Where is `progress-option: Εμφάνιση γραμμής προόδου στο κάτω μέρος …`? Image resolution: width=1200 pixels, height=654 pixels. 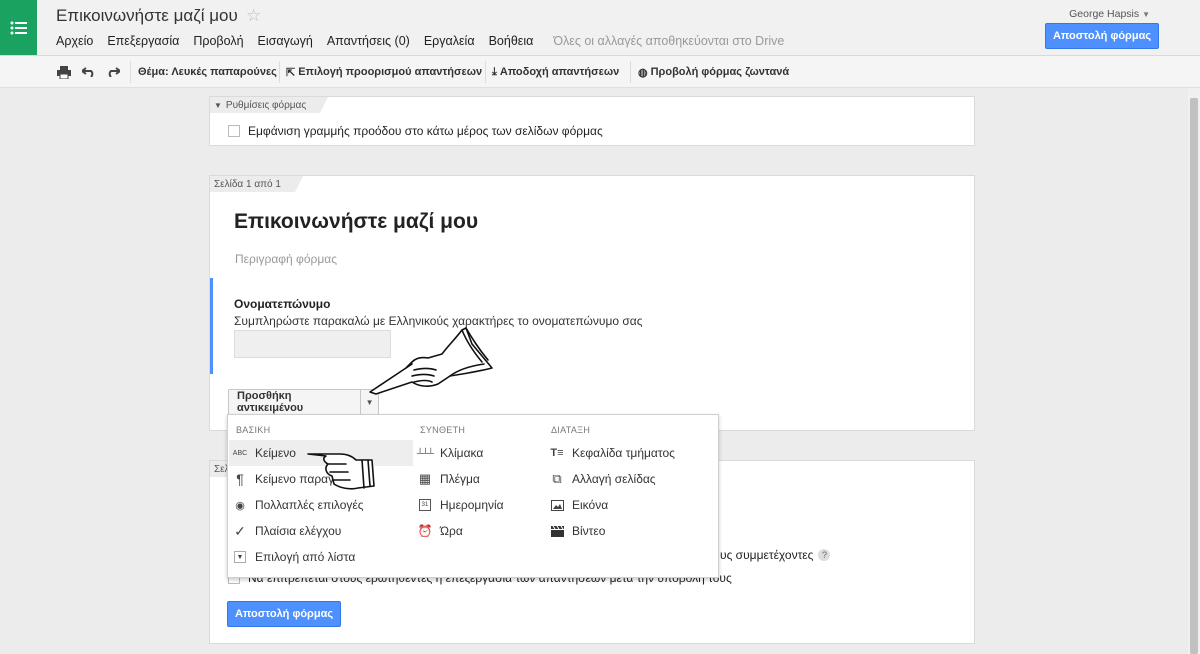
progress-option: Εμφάνιση γραμμής προόδου στο κάτω μέρος … is located at coordinates (415, 131).